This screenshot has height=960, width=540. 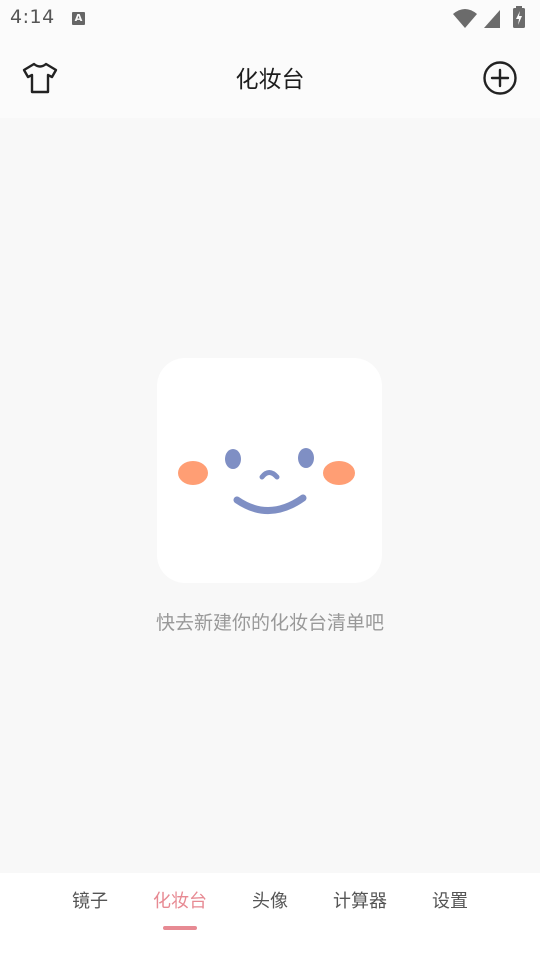 I want to click on nav-label: 设置, so click(x=450, y=901).